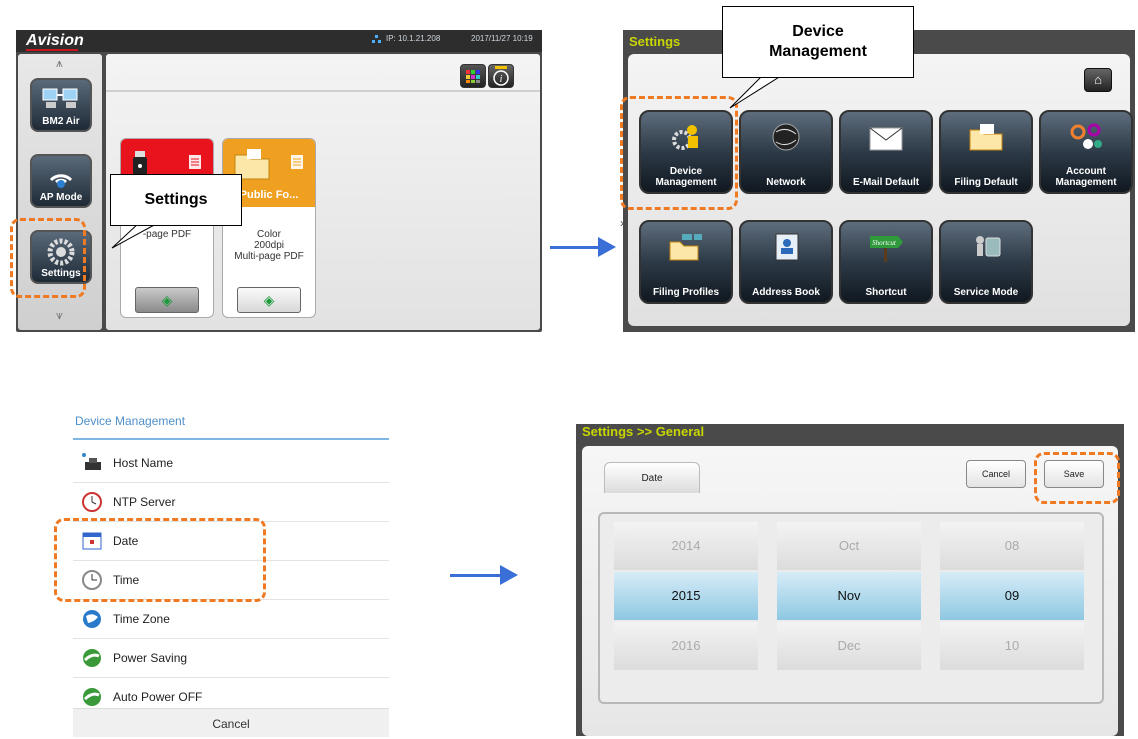 Image resolution: width=1138 pixels, height=739 pixels. Describe the element at coordinates (231, 463) in the screenshot. I see `list-item-host-name: Host Name` at that location.